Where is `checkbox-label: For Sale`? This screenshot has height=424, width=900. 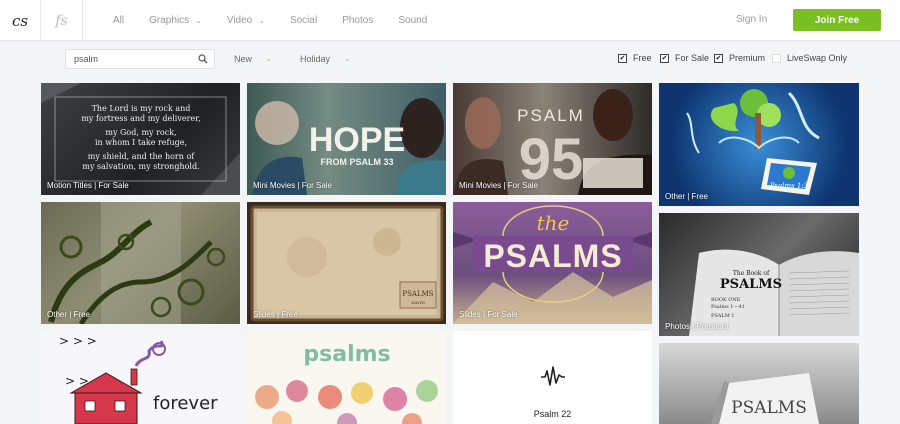 checkbox-label: For Sale is located at coordinates (692, 58).